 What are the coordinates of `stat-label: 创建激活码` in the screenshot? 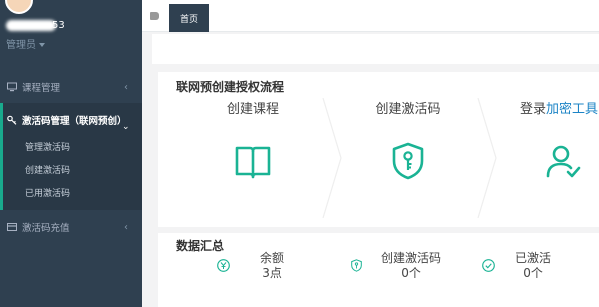 It's located at (411, 258).